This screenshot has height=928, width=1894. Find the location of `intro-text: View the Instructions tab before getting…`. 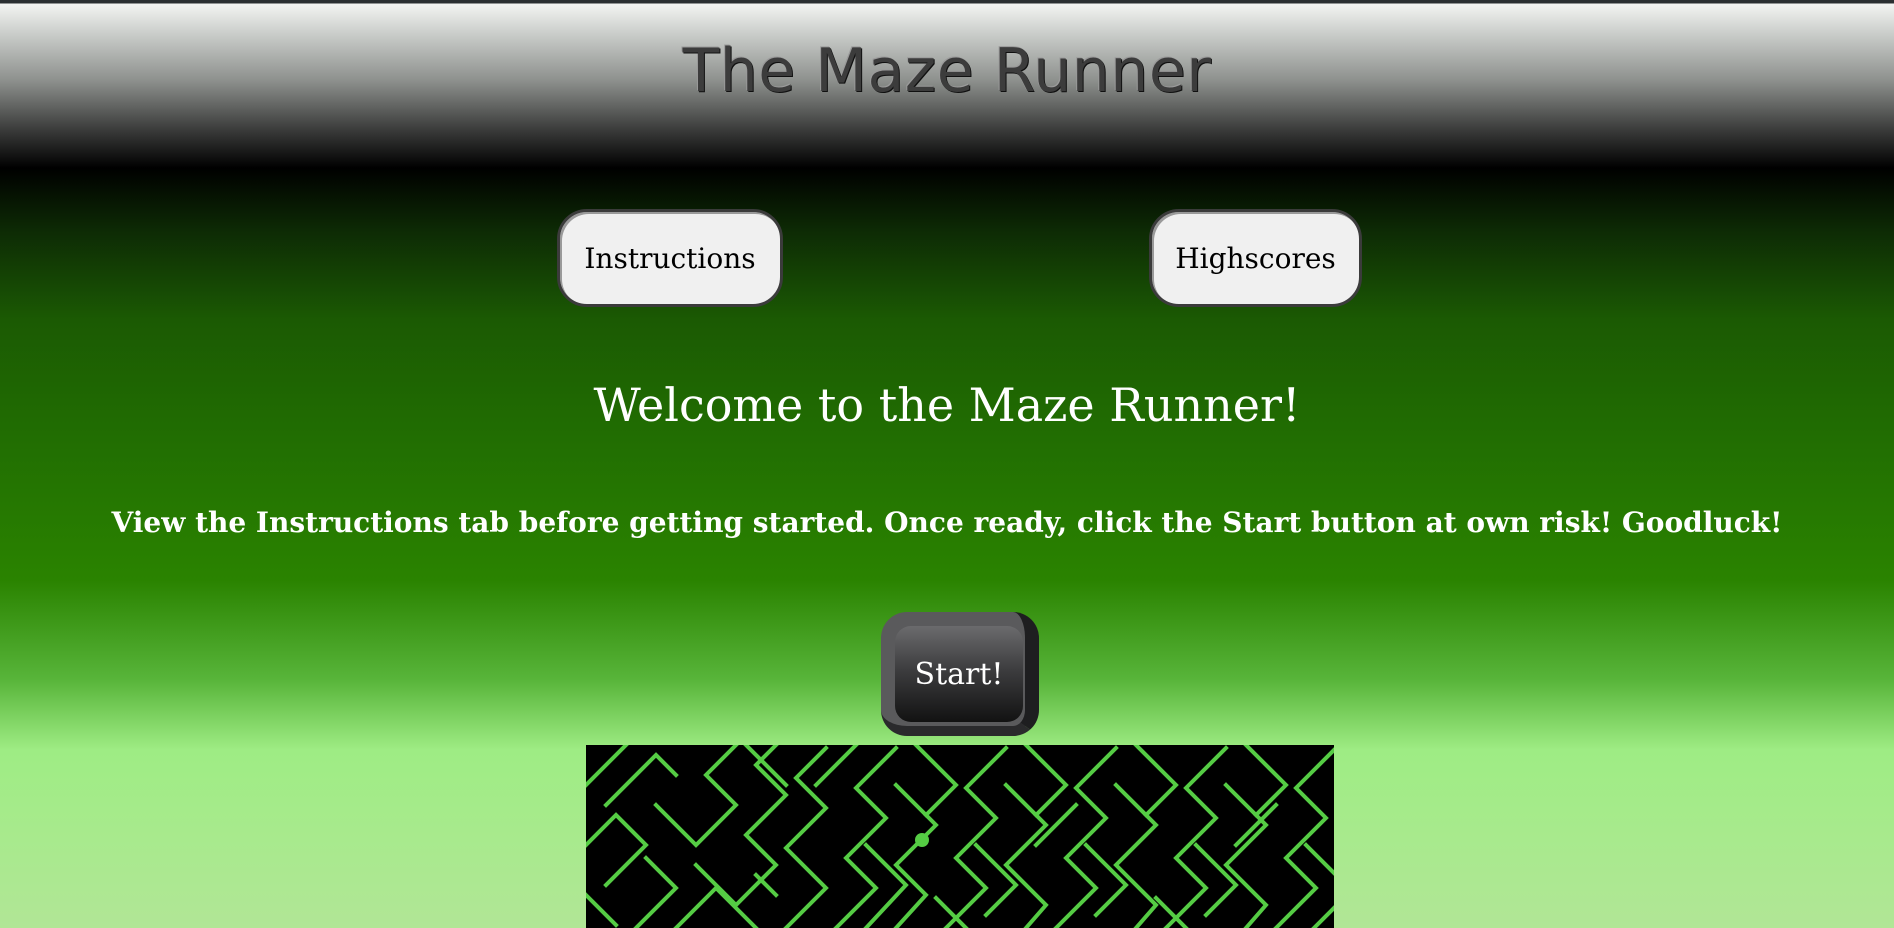

intro-text: View the Instructions tab before getting… is located at coordinates (947, 522).